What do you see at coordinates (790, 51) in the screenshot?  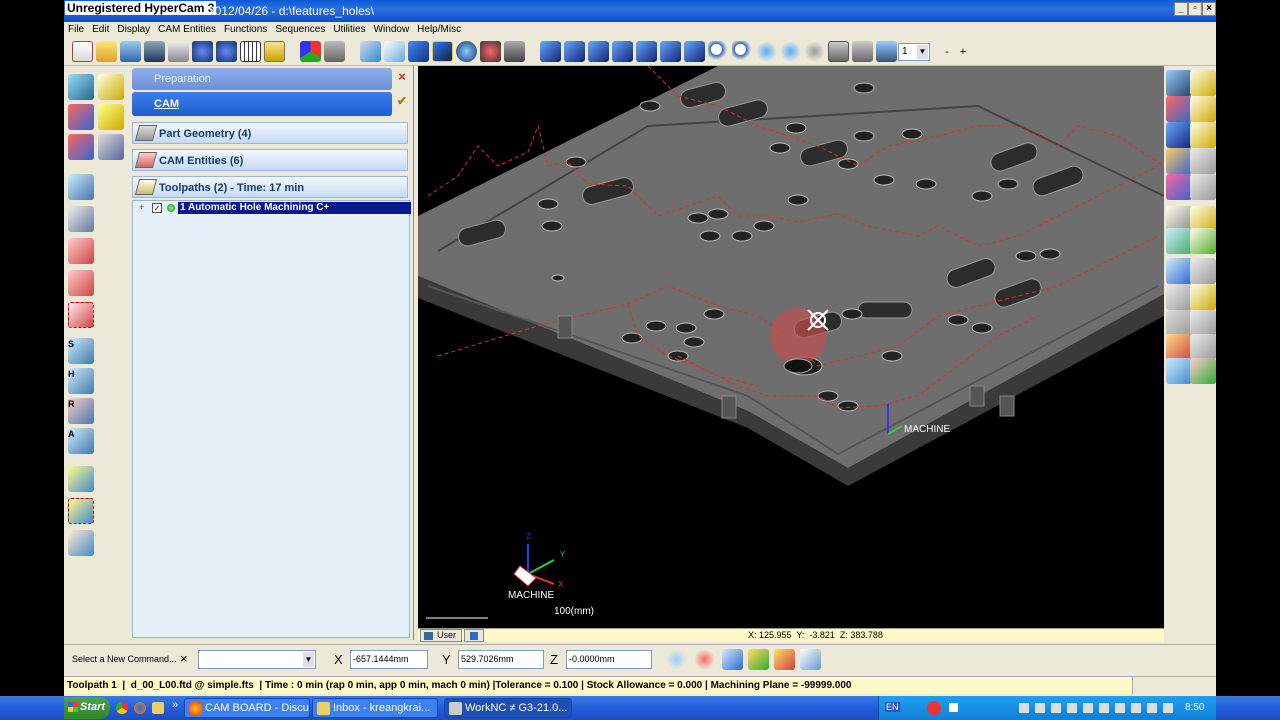 I see `rotate-icon` at bounding box center [790, 51].